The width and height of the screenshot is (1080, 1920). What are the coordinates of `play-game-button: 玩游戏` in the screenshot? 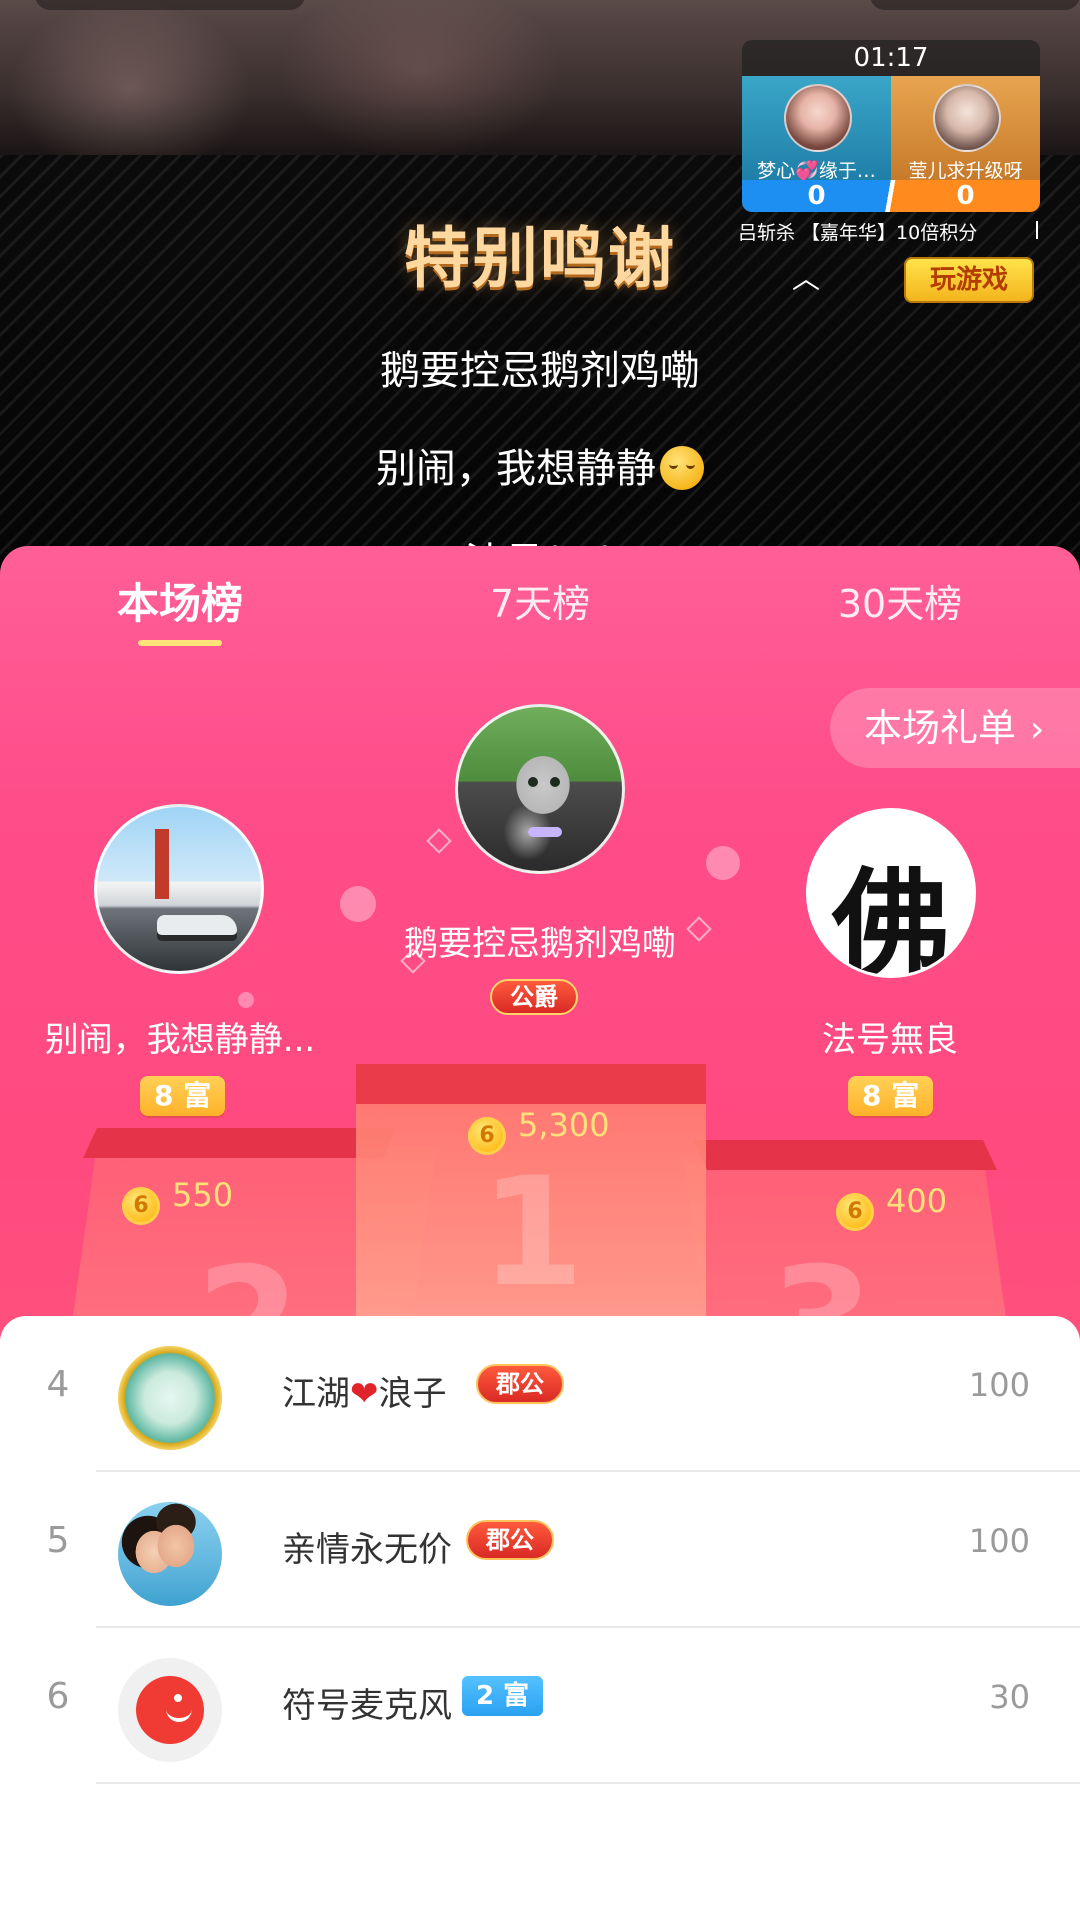 It's located at (969, 280).